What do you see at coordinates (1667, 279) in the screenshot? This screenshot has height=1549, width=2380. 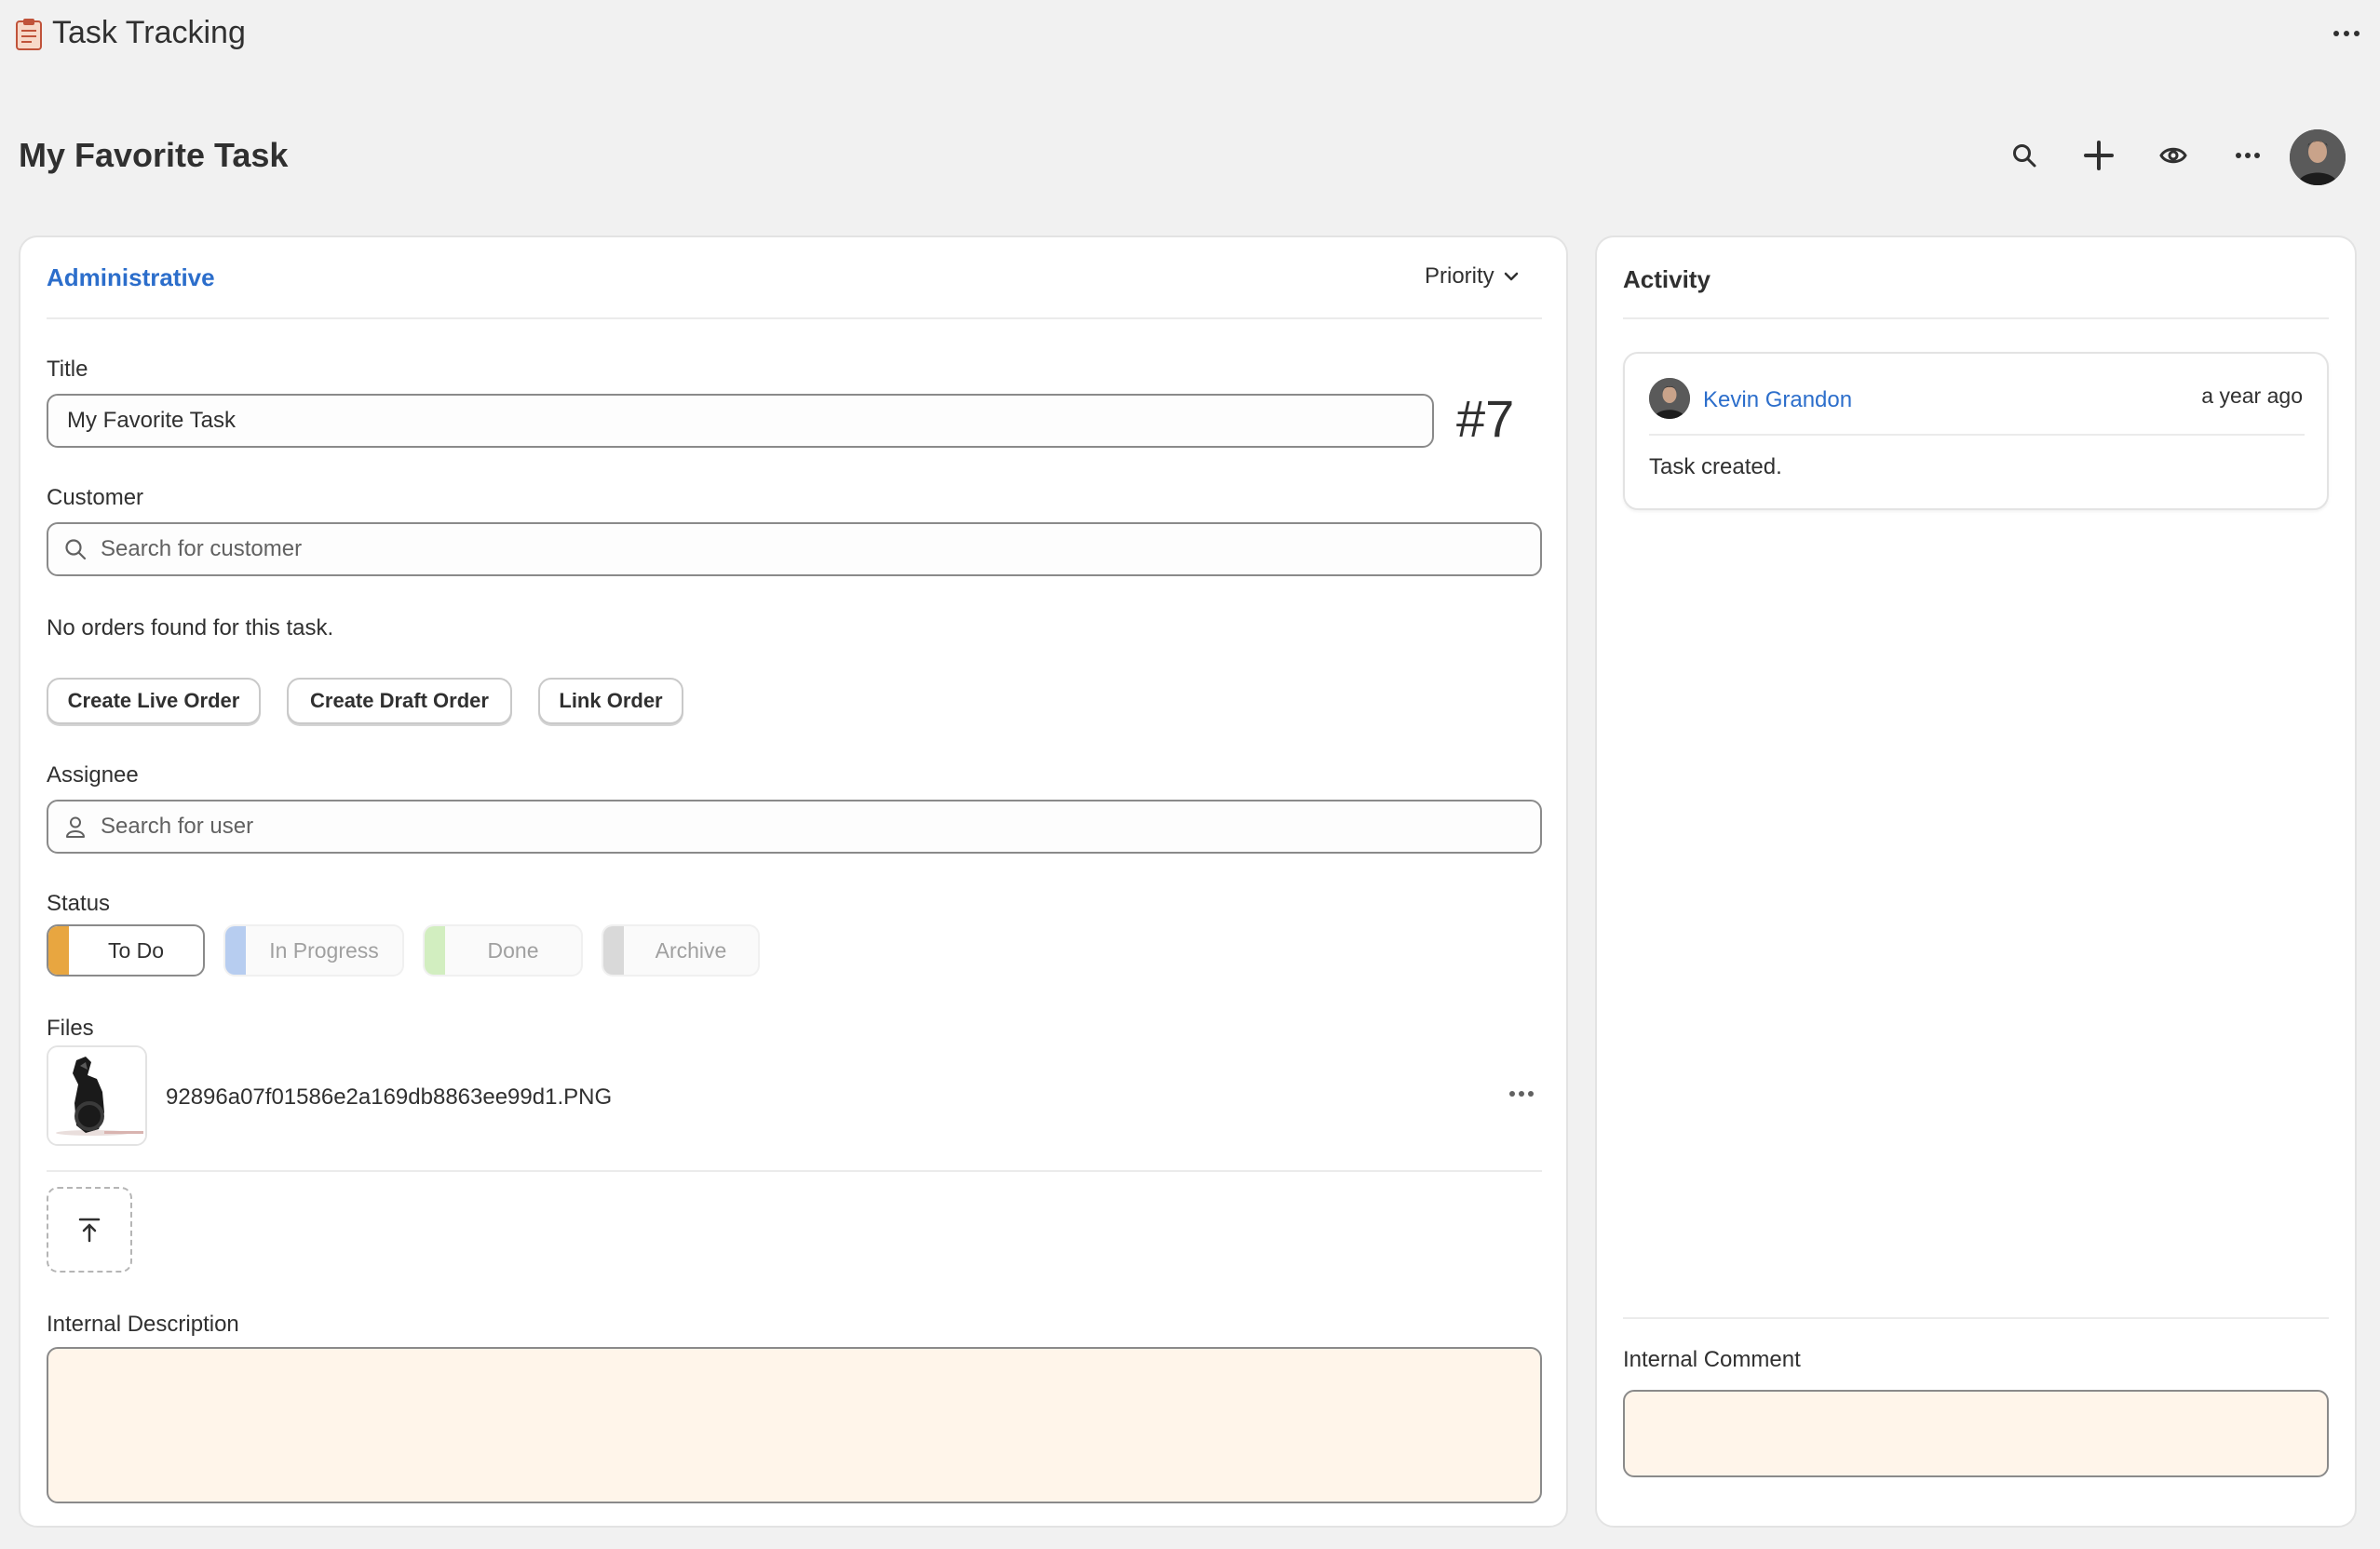 I see `activity-title: Activity` at bounding box center [1667, 279].